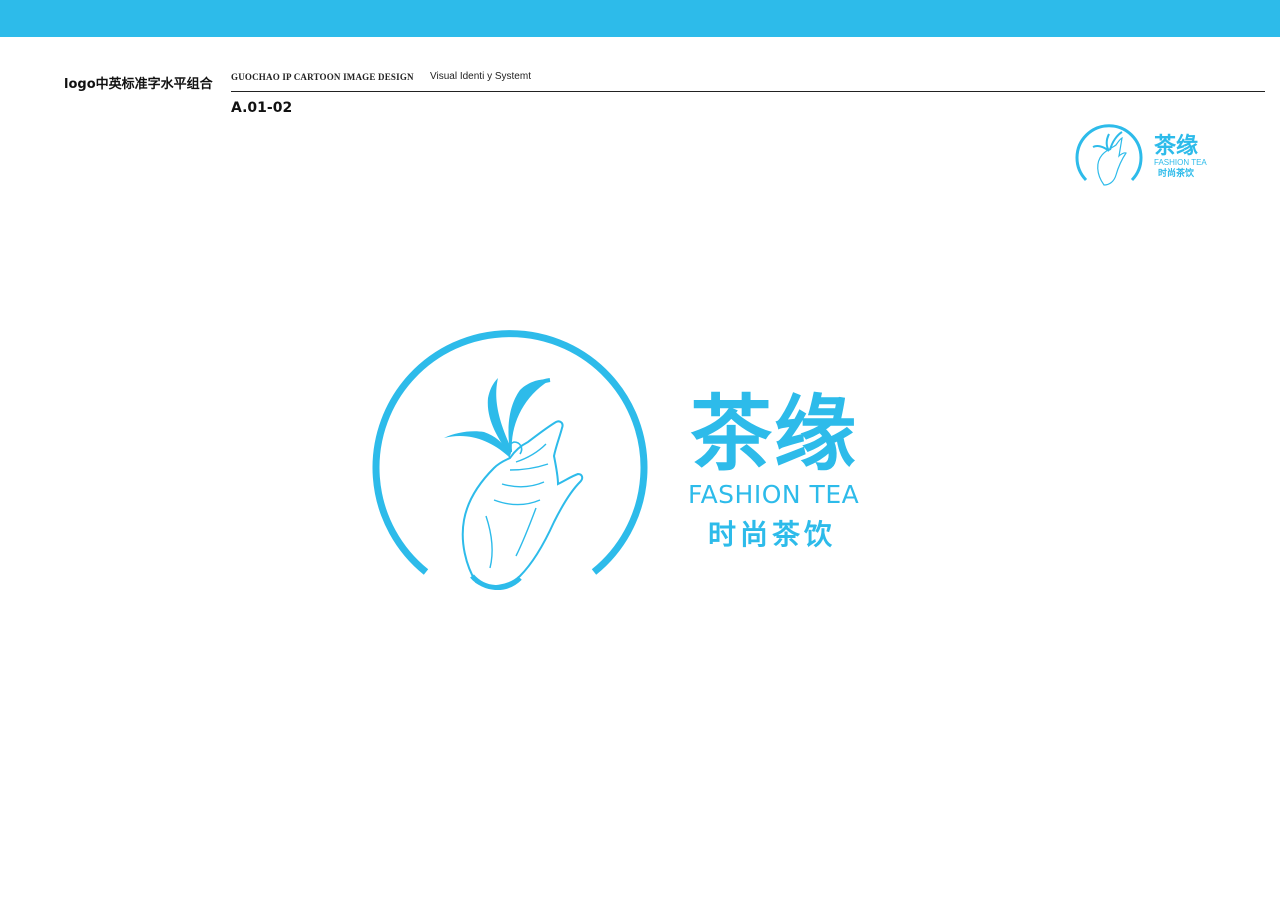 The height and width of the screenshot is (906, 1280). Describe the element at coordinates (510, 460) in the screenshot. I see `hand-holding-tea-leaf-icon` at that location.